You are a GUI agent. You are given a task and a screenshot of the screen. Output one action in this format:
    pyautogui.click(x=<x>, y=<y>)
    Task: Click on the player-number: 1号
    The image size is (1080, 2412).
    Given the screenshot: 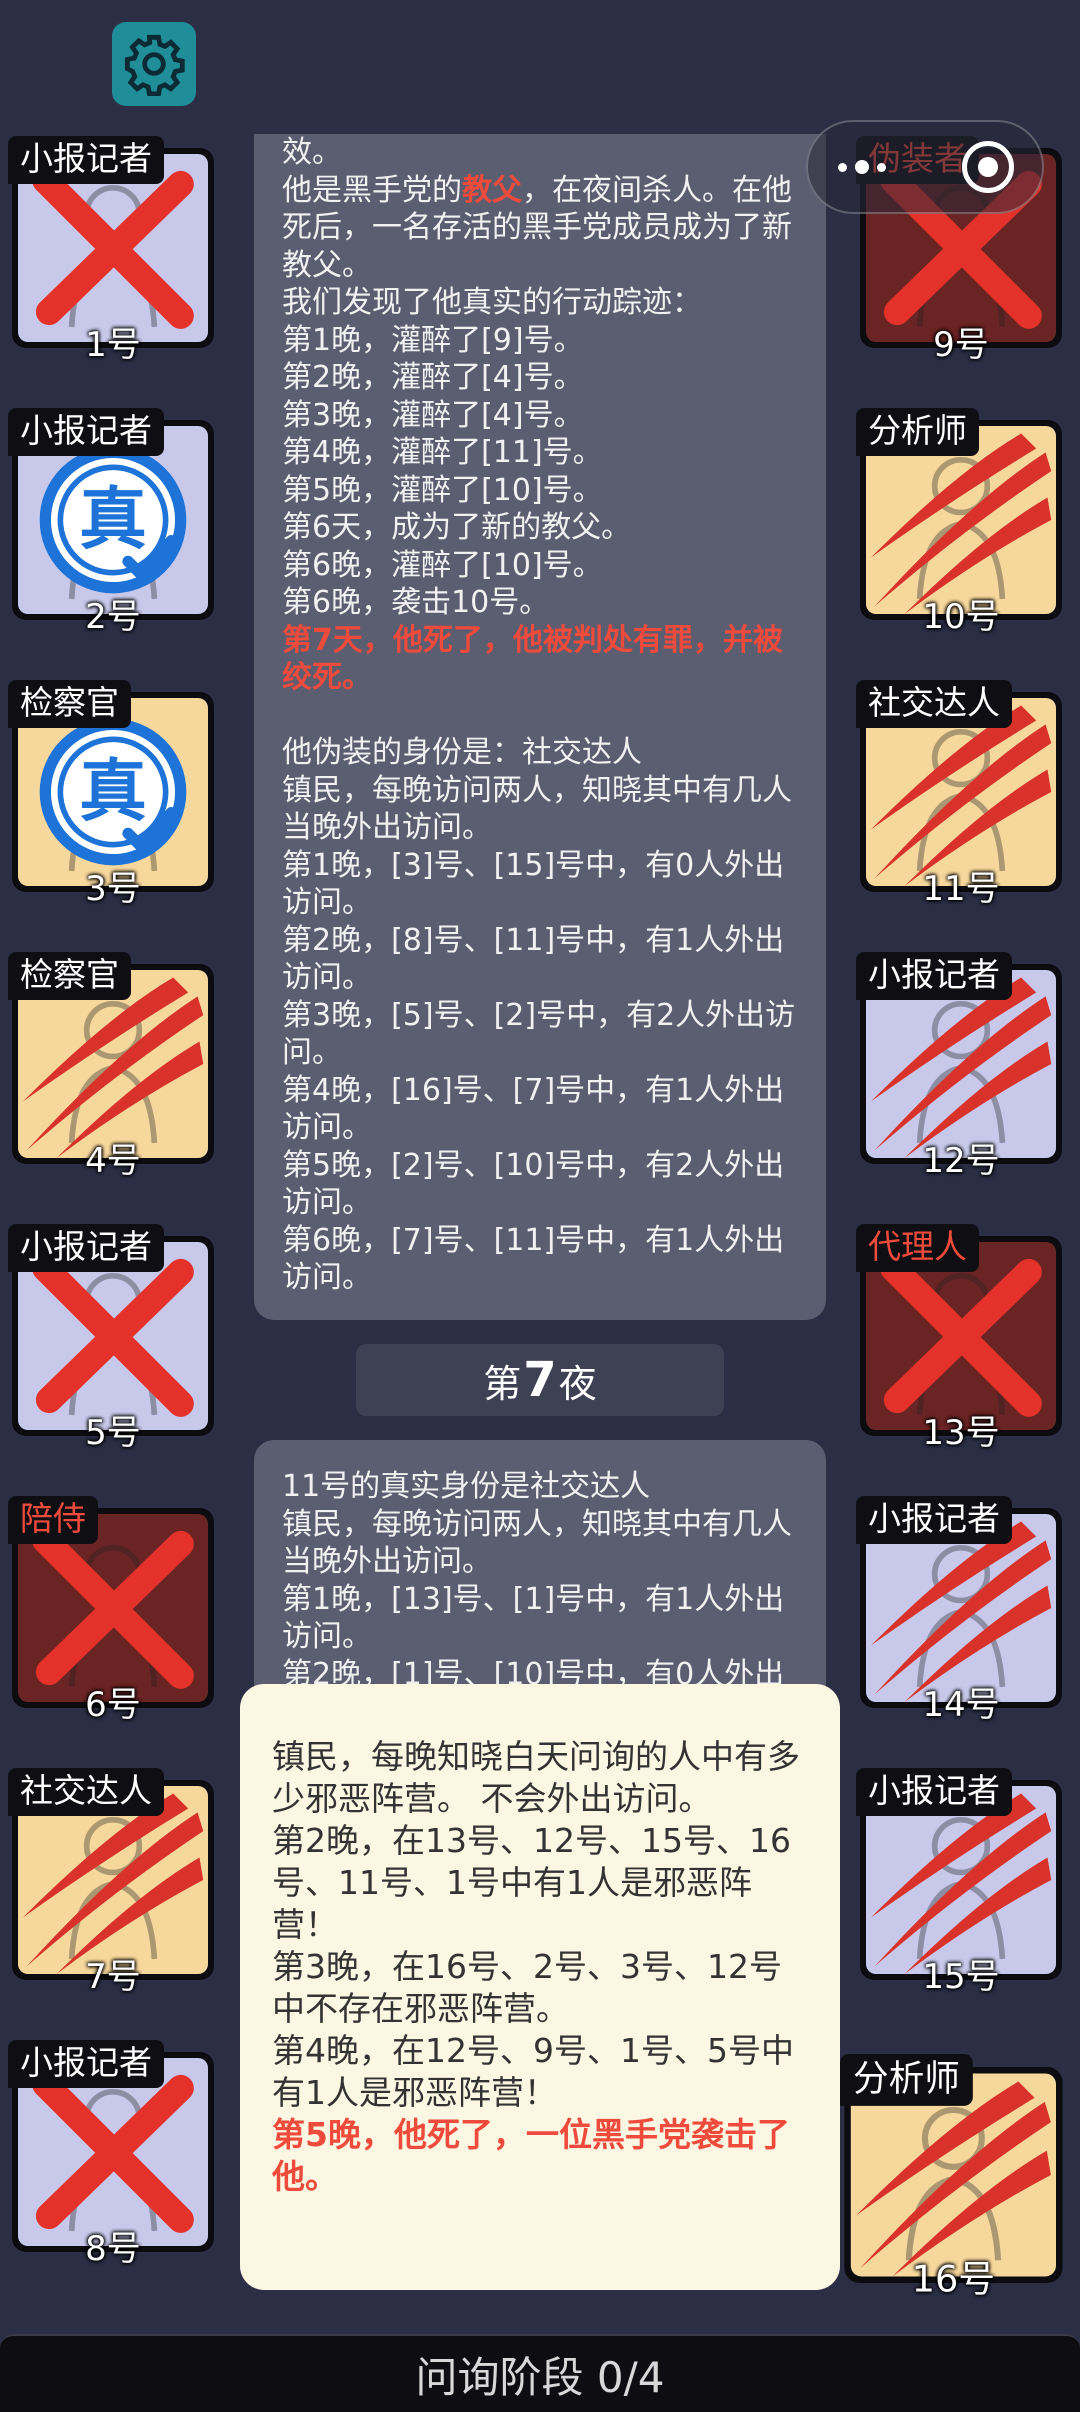 What is the action you would take?
    pyautogui.click(x=113, y=345)
    